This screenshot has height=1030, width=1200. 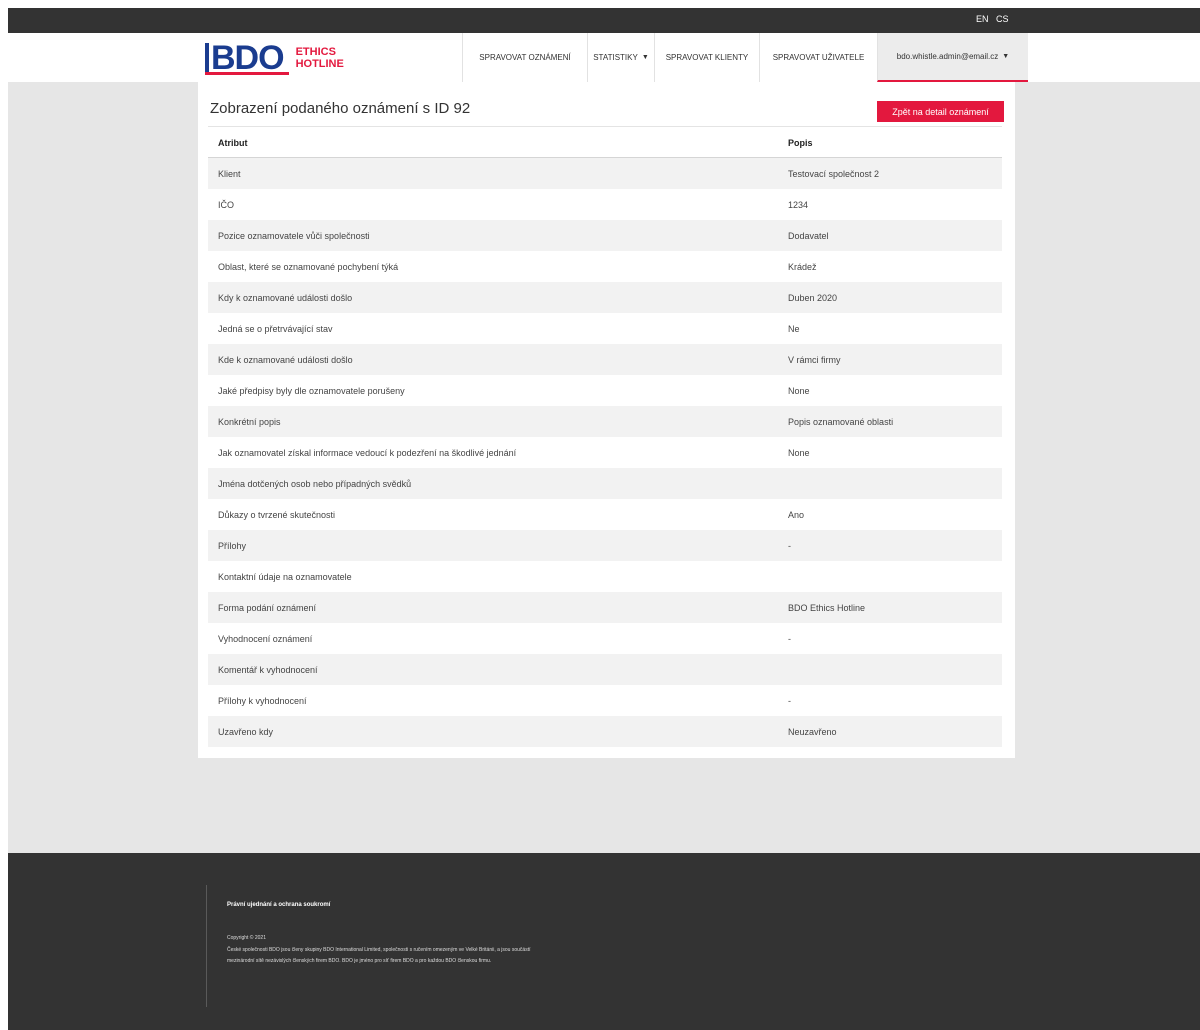 What do you see at coordinates (812, 731) in the screenshot?
I see `row-value: Neuzavřeno` at bounding box center [812, 731].